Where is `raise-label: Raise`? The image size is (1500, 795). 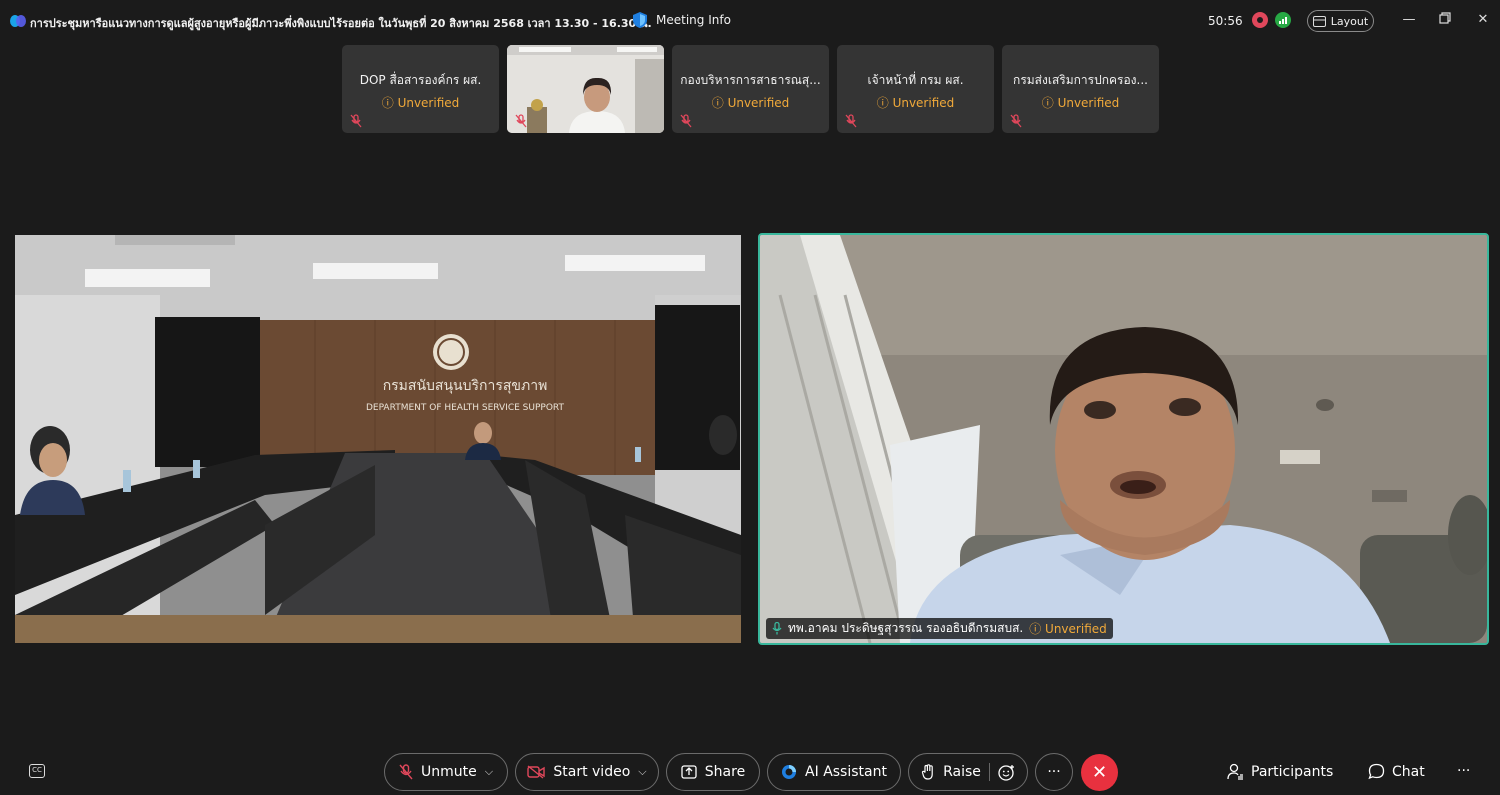
raise-label: Raise is located at coordinates (962, 772).